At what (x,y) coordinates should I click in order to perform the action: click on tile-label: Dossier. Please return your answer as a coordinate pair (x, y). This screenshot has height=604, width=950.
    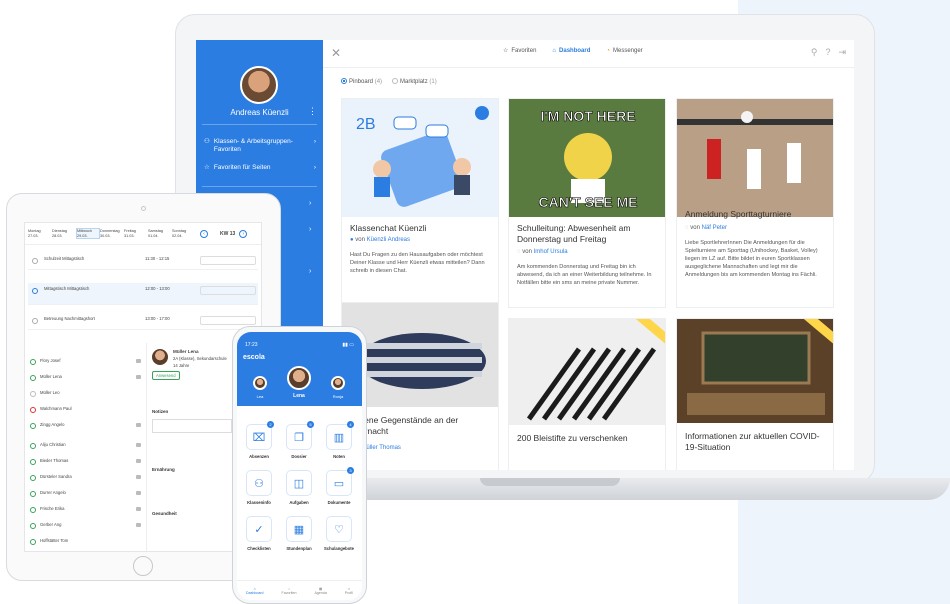
    Looking at the image, I should click on (299, 456).